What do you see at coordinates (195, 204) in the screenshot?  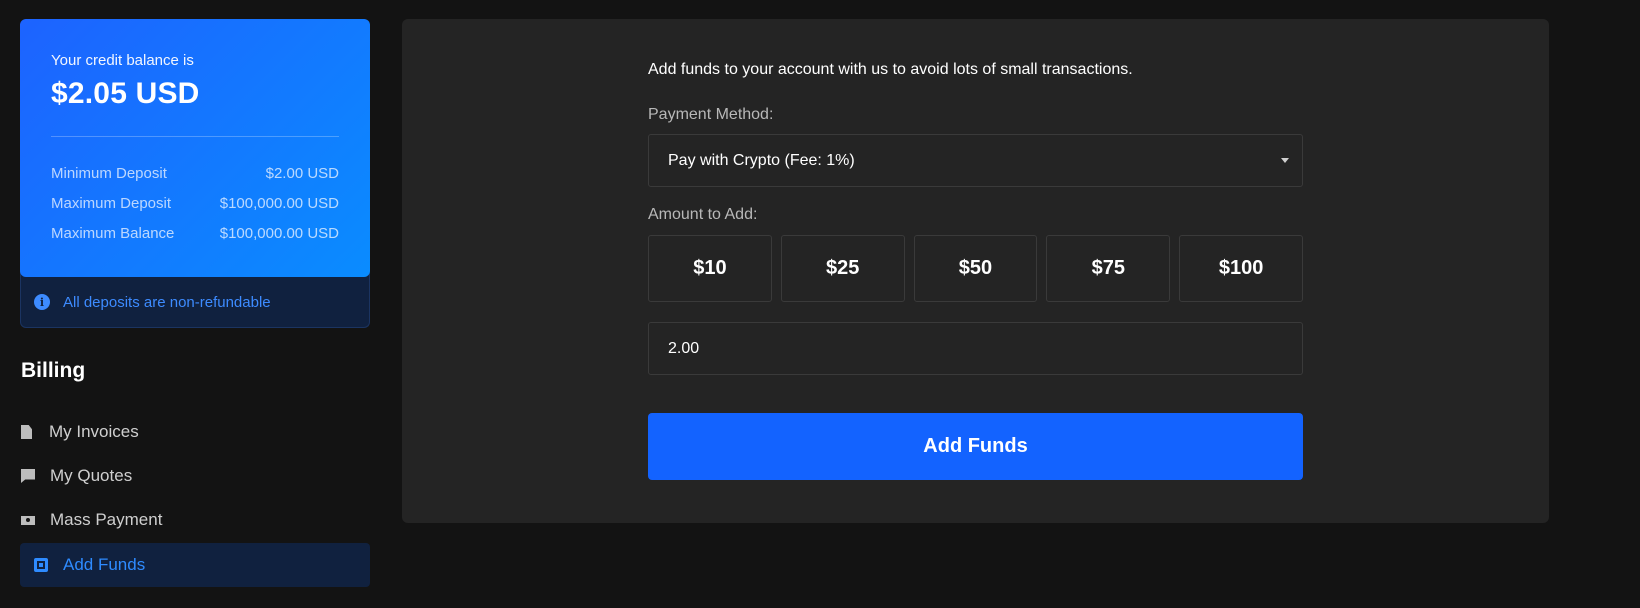 I see `limit-row-maximum-deposit: Maximum Deposit $100,000.00 USD` at bounding box center [195, 204].